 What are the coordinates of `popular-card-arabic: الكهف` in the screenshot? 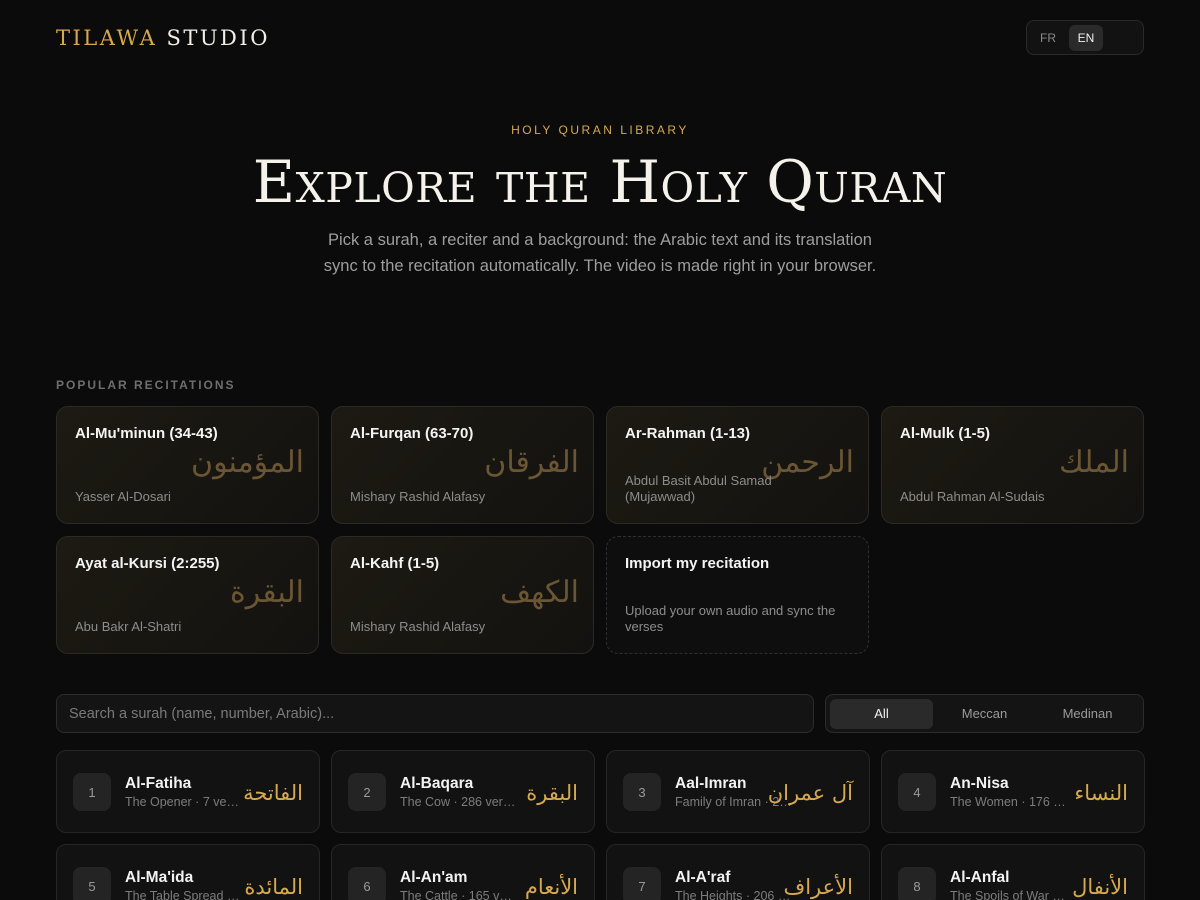 It's located at (539, 592).